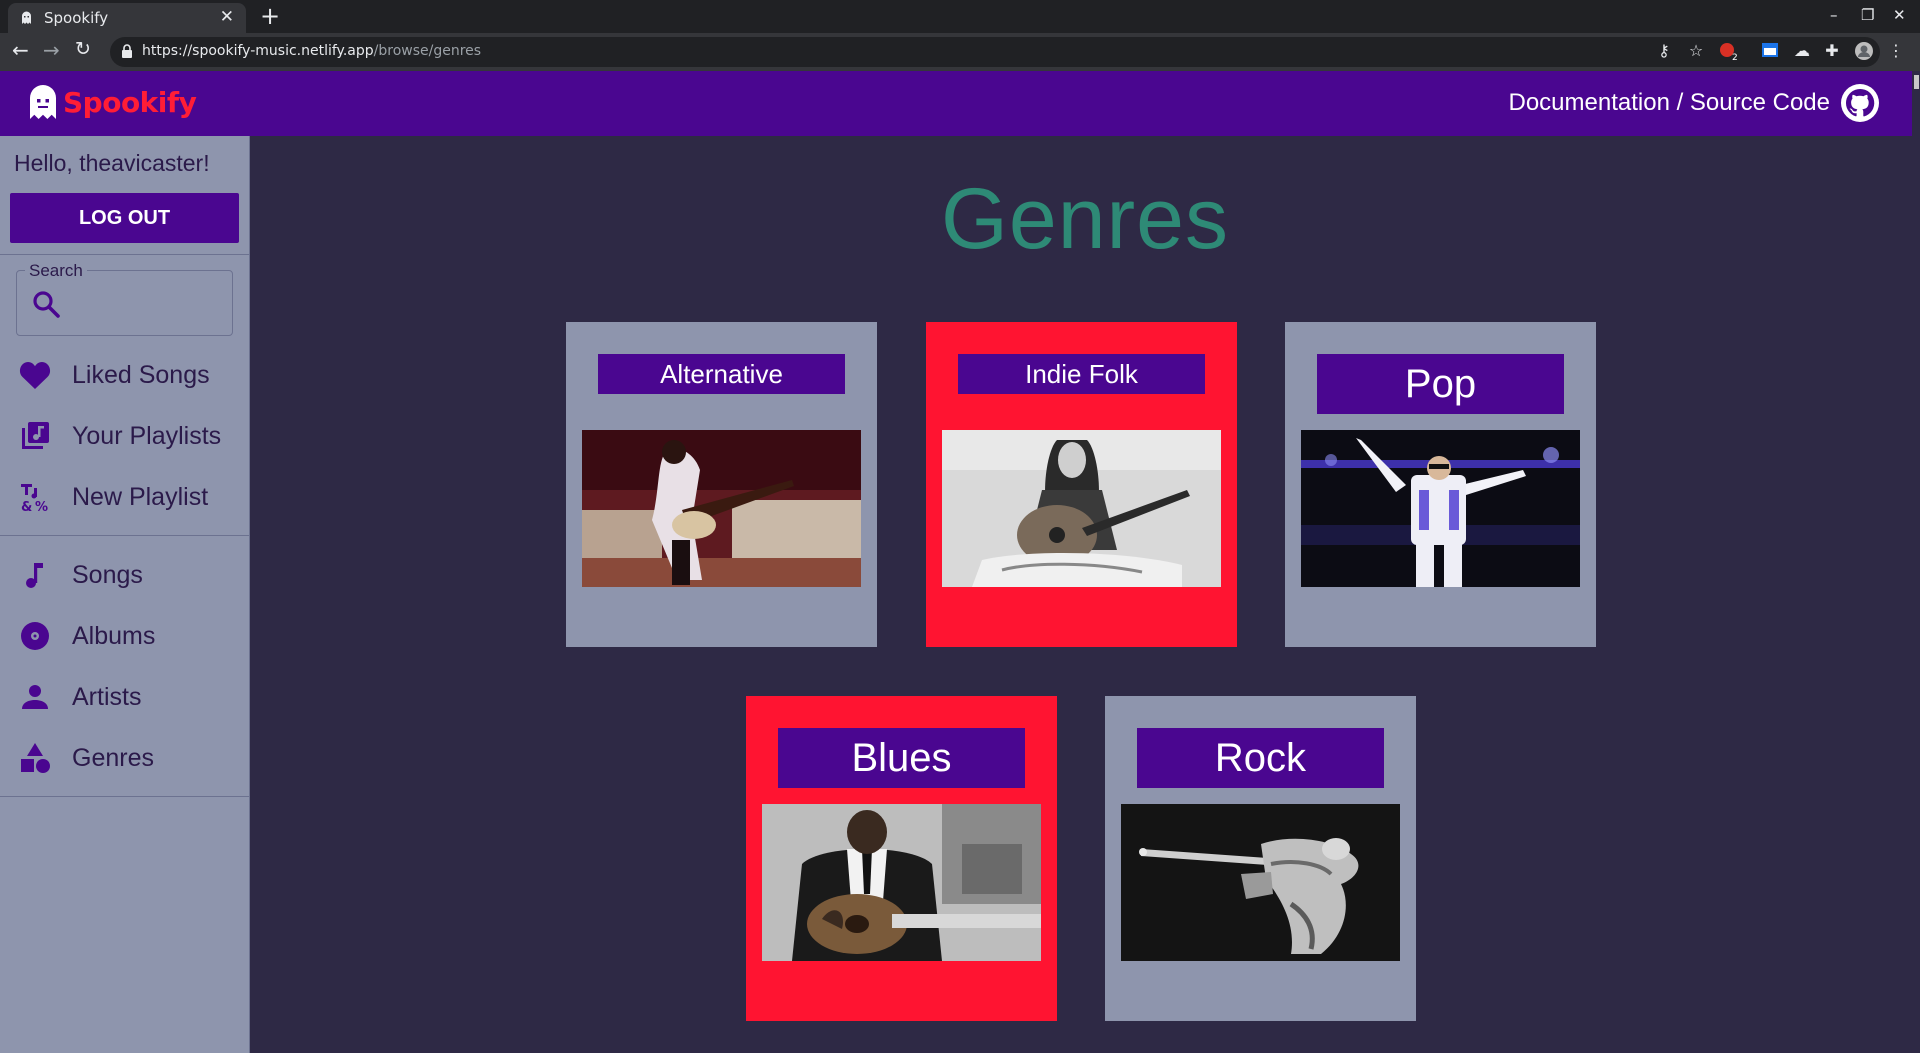 This screenshot has height=1053, width=1920. Describe the element at coordinates (1860, 103) in the screenshot. I see `github-icon` at that location.